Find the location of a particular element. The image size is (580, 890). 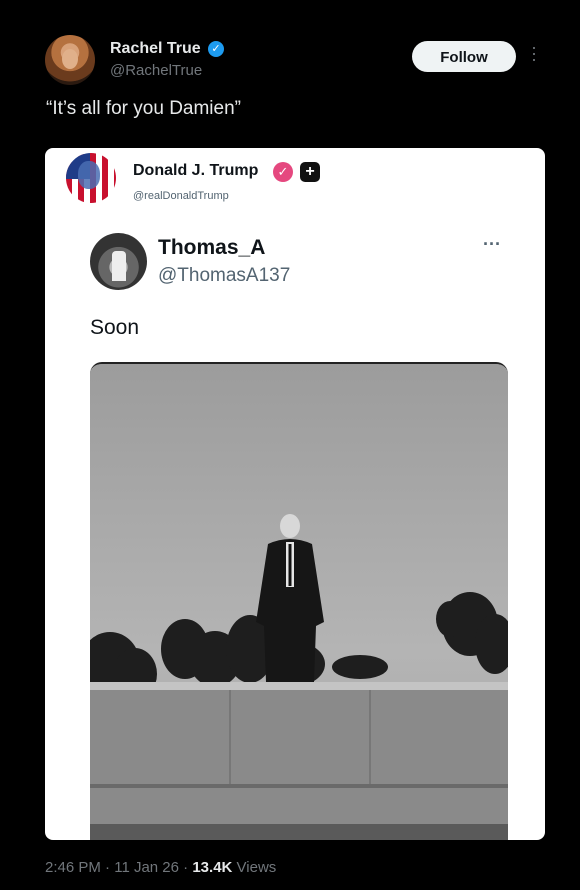

post-meta: 2:46 PM · 11 Jan 26 · 13.4K Views is located at coordinates (160, 867).